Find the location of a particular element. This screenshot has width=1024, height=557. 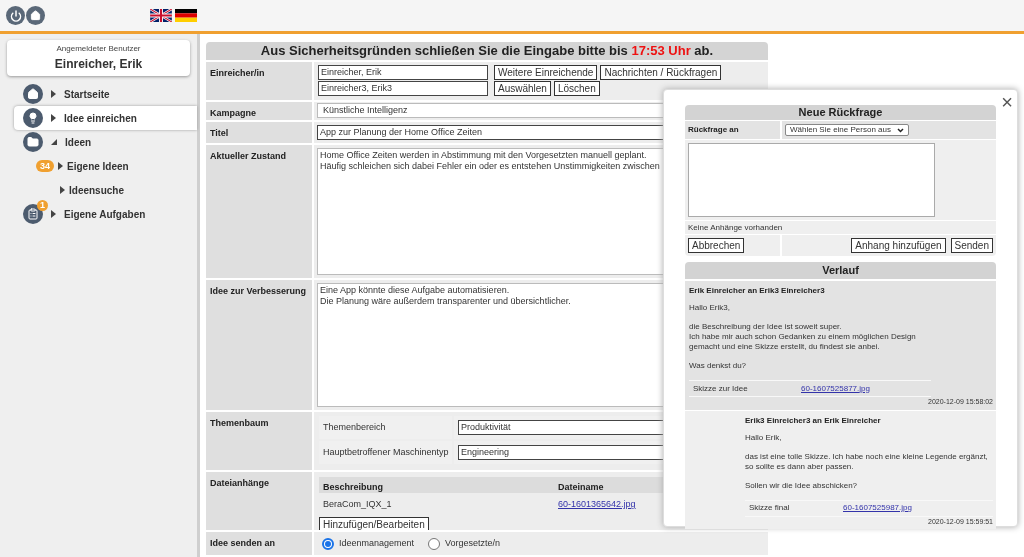

nav-item: 1 Eigene Aufgaben is located at coordinates (98, 214).